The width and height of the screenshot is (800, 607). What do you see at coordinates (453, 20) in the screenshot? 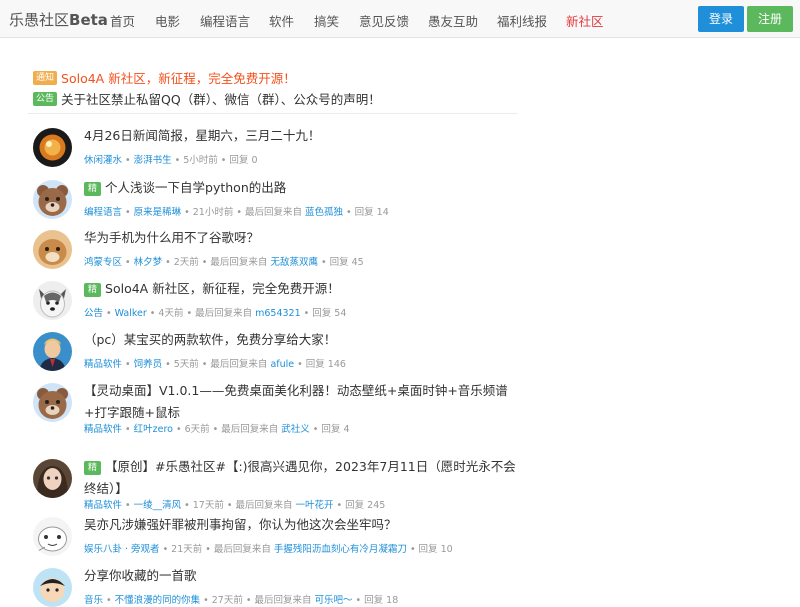
I see `nav-mutual-help: 愚友互助` at bounding box center [453, 20].